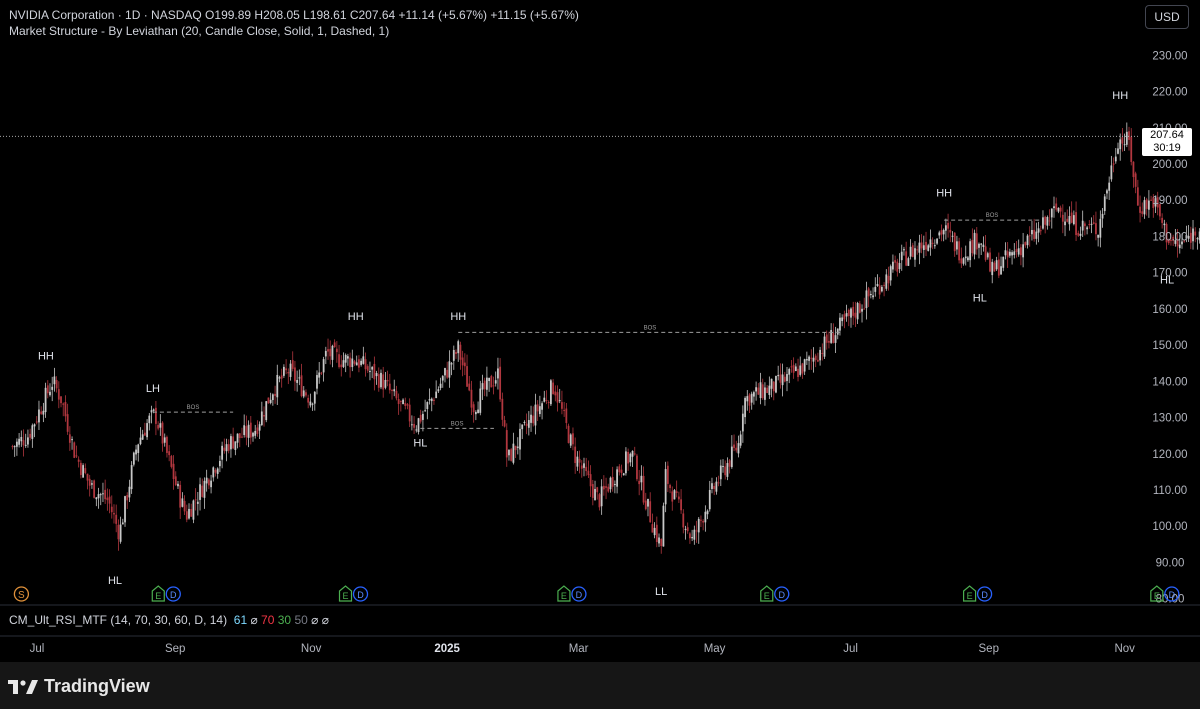 This screenshot has width=1200, height=709. What do you see at coordinates (1169, 274) in the screenshot?
I see `y-tick-label: 170.00` at bounding box center [1169, 274].